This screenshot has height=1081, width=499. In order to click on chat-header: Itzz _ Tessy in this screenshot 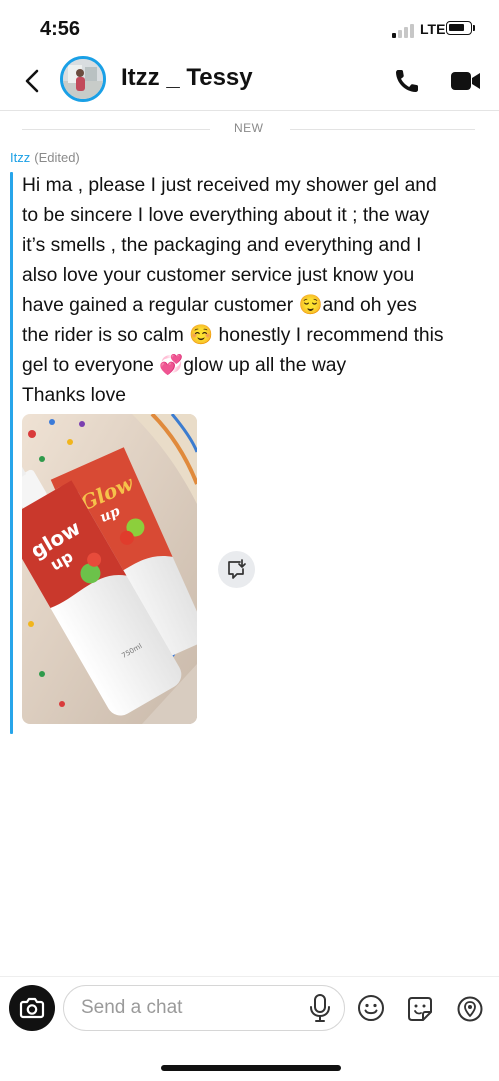, I will do `click(249, 83)`.